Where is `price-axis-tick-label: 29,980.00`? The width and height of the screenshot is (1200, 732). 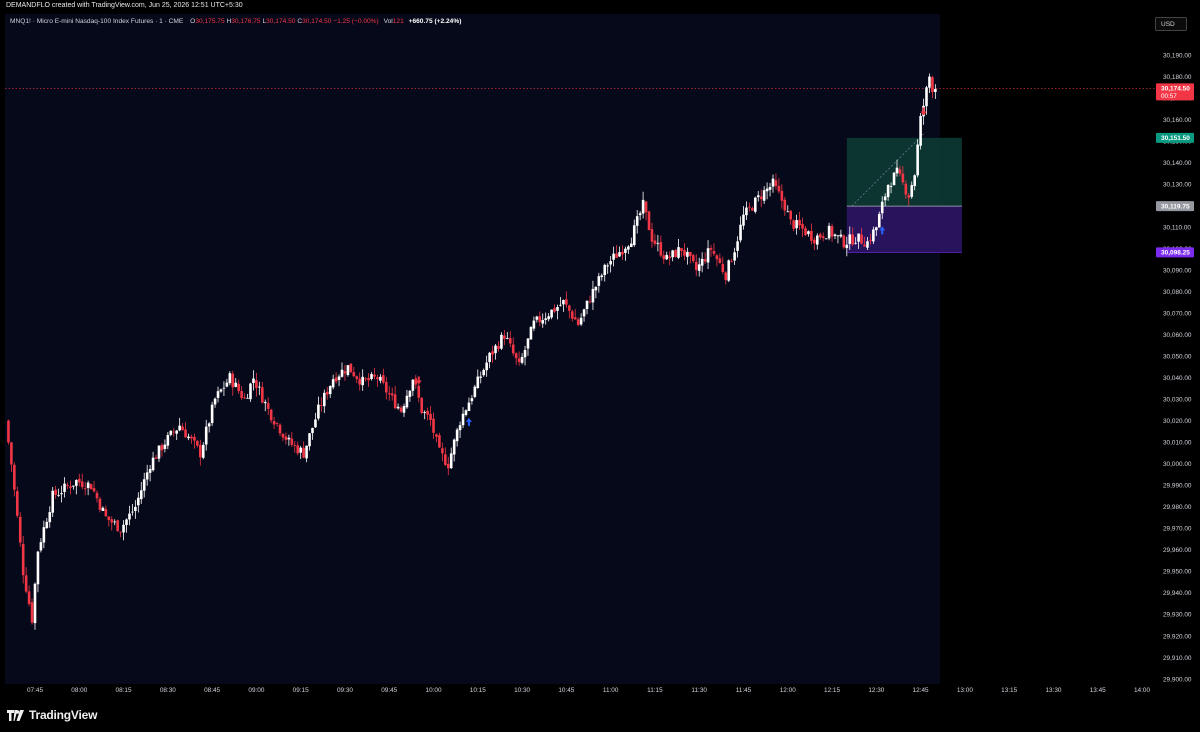 price-axis-tick-label: 29,980.00 is located at coordinates (1177, 507).